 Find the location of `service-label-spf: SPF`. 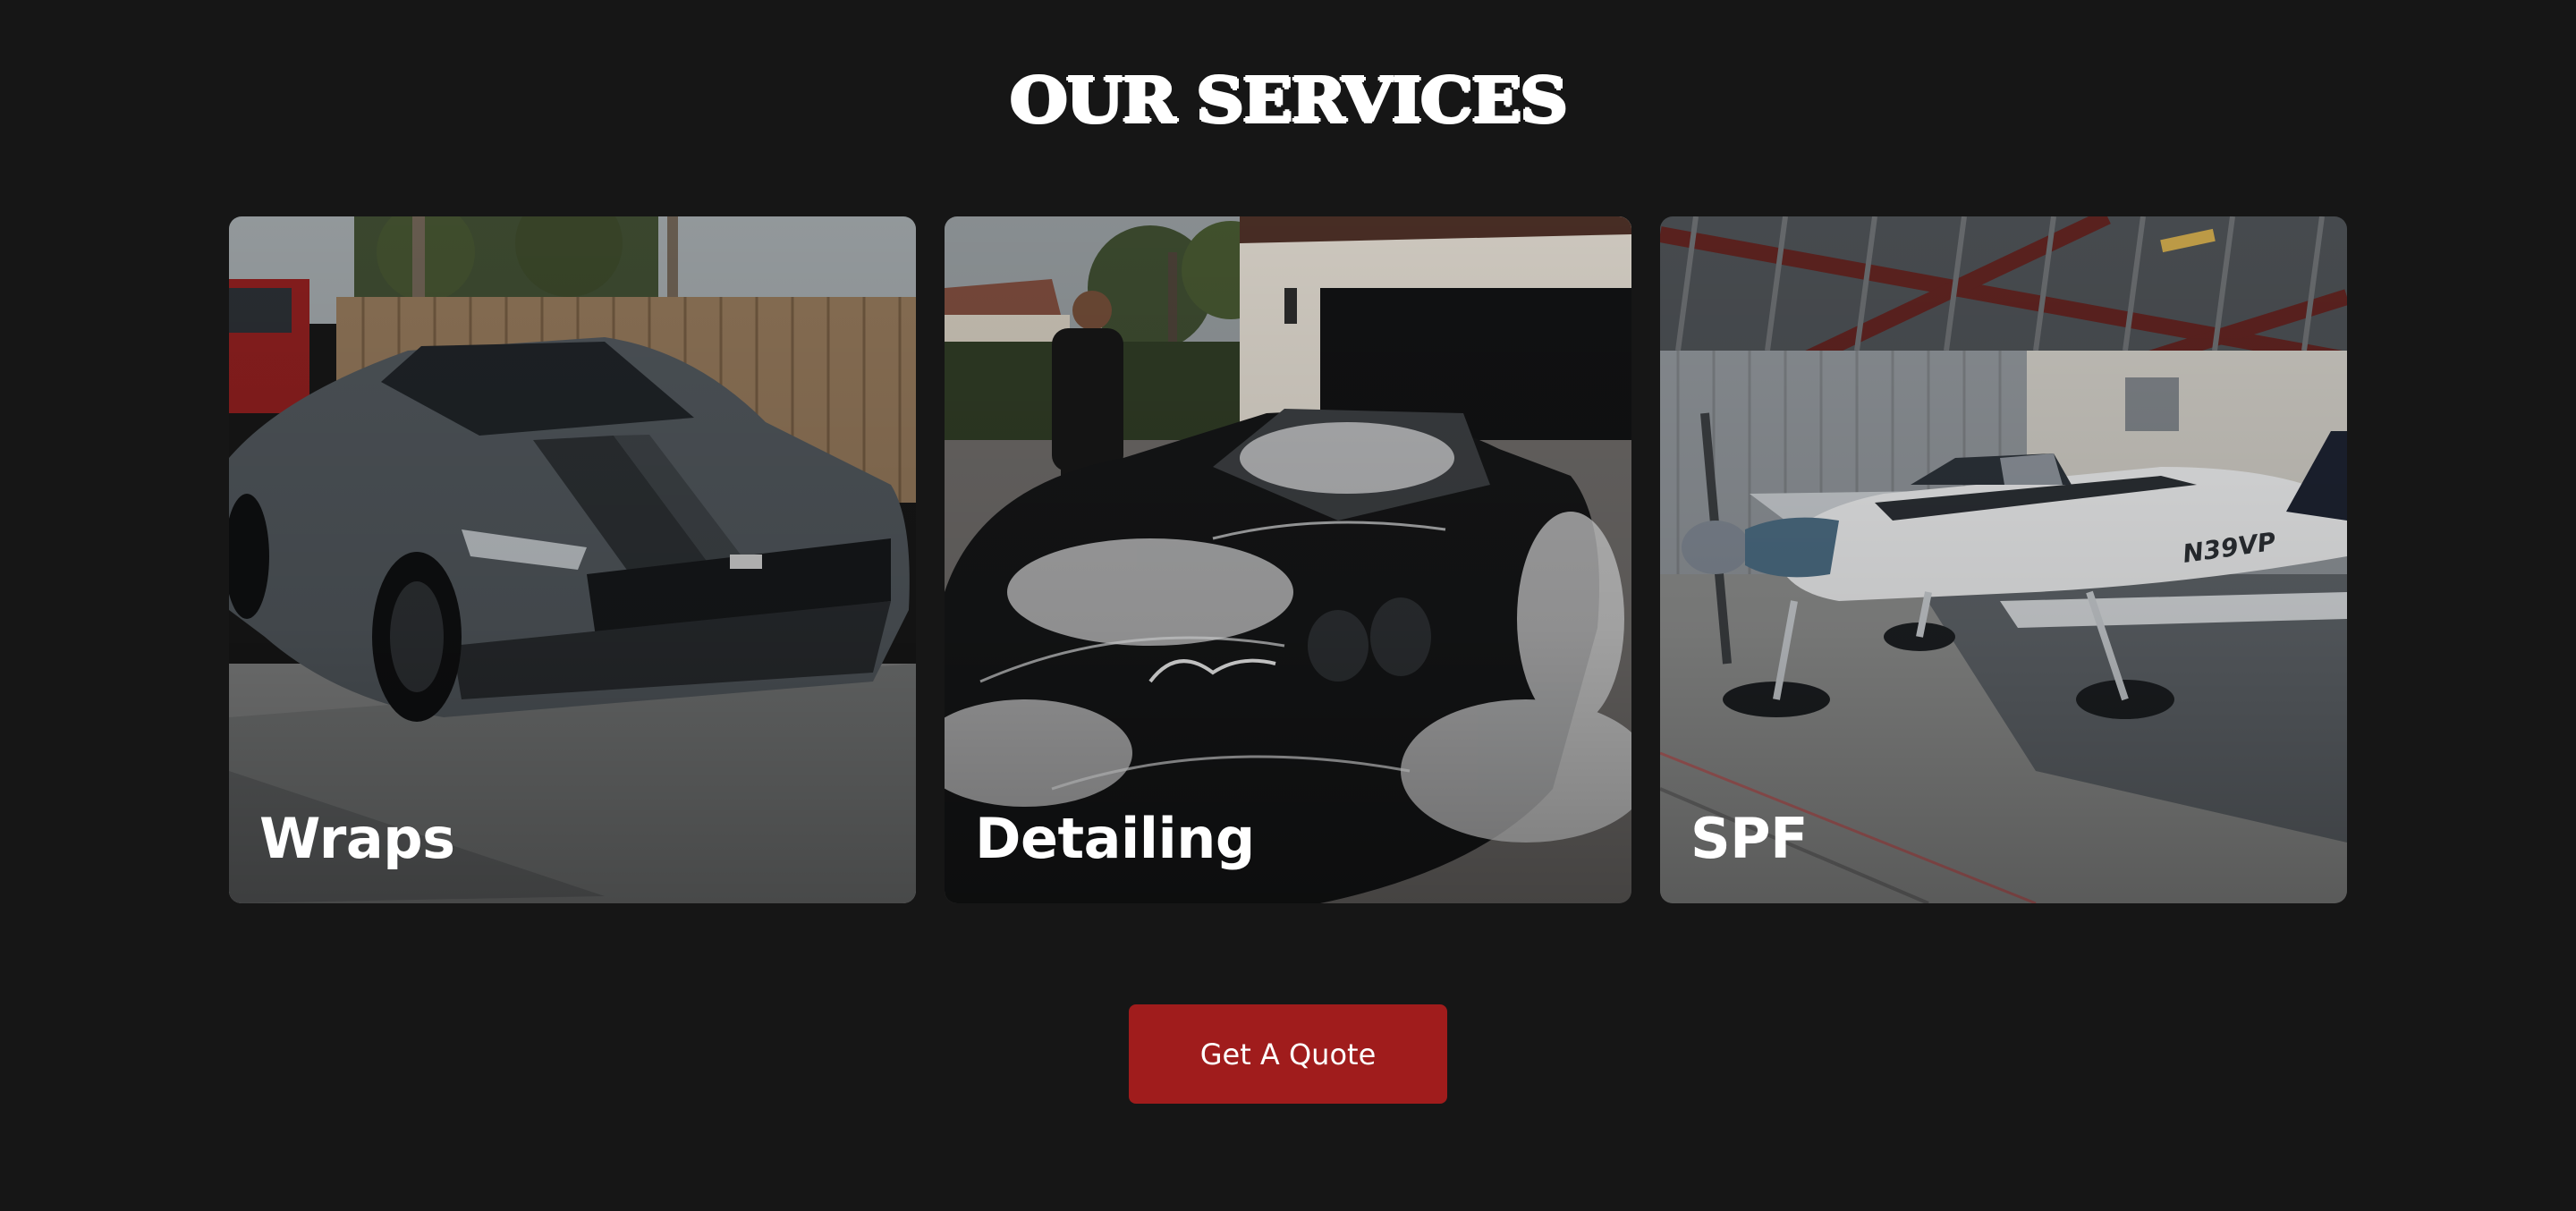

service-label-spf: SPF is located at coordinates (1749, 838).